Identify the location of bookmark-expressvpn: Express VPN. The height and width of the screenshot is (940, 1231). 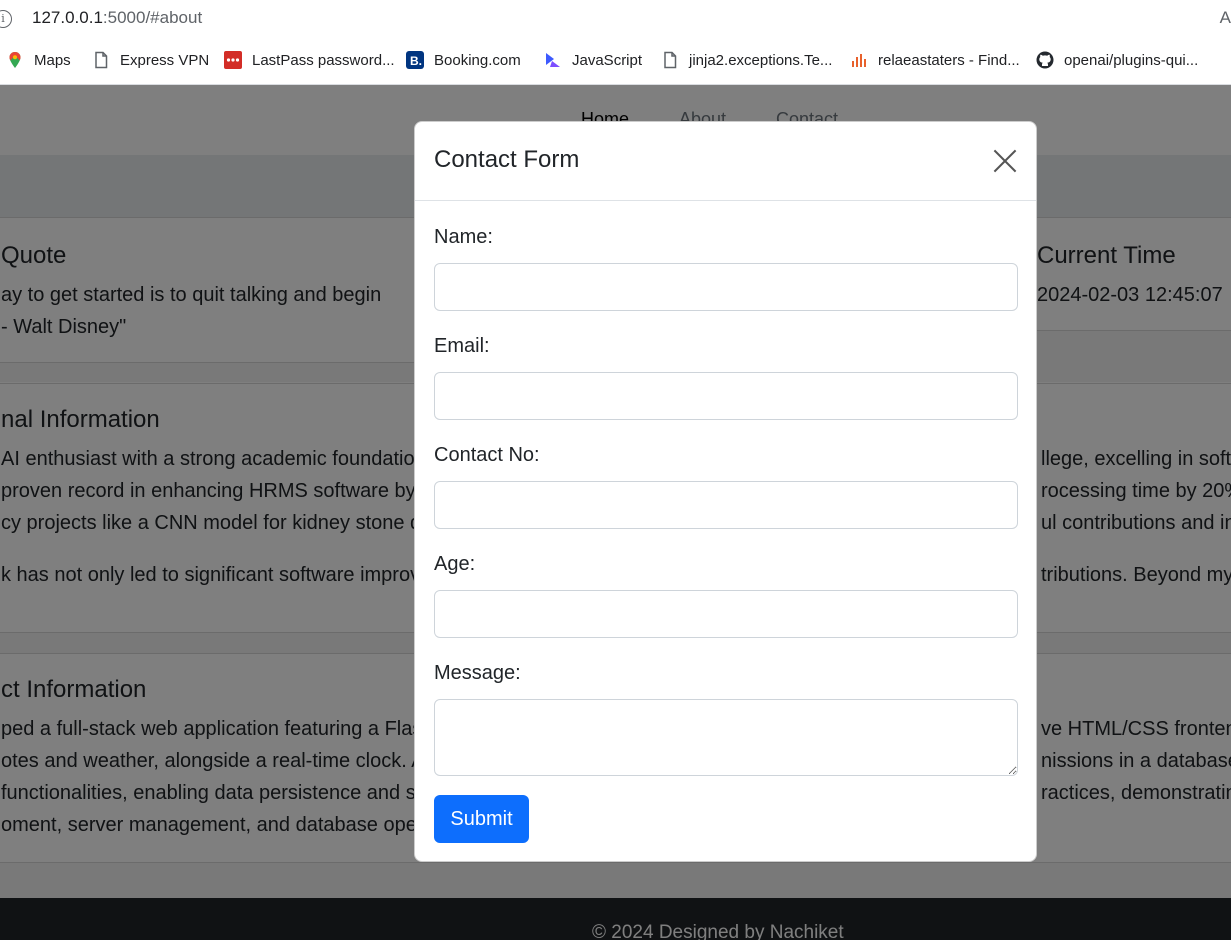
(150, 60).